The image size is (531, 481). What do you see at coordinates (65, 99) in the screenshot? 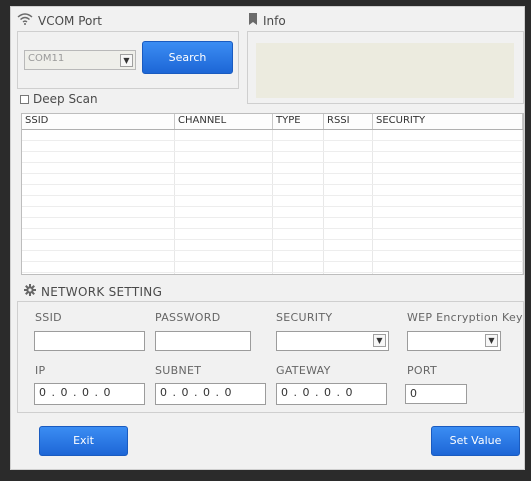
I see `deep-scan-label: Deep Scan` at bounding box center [65, 99].